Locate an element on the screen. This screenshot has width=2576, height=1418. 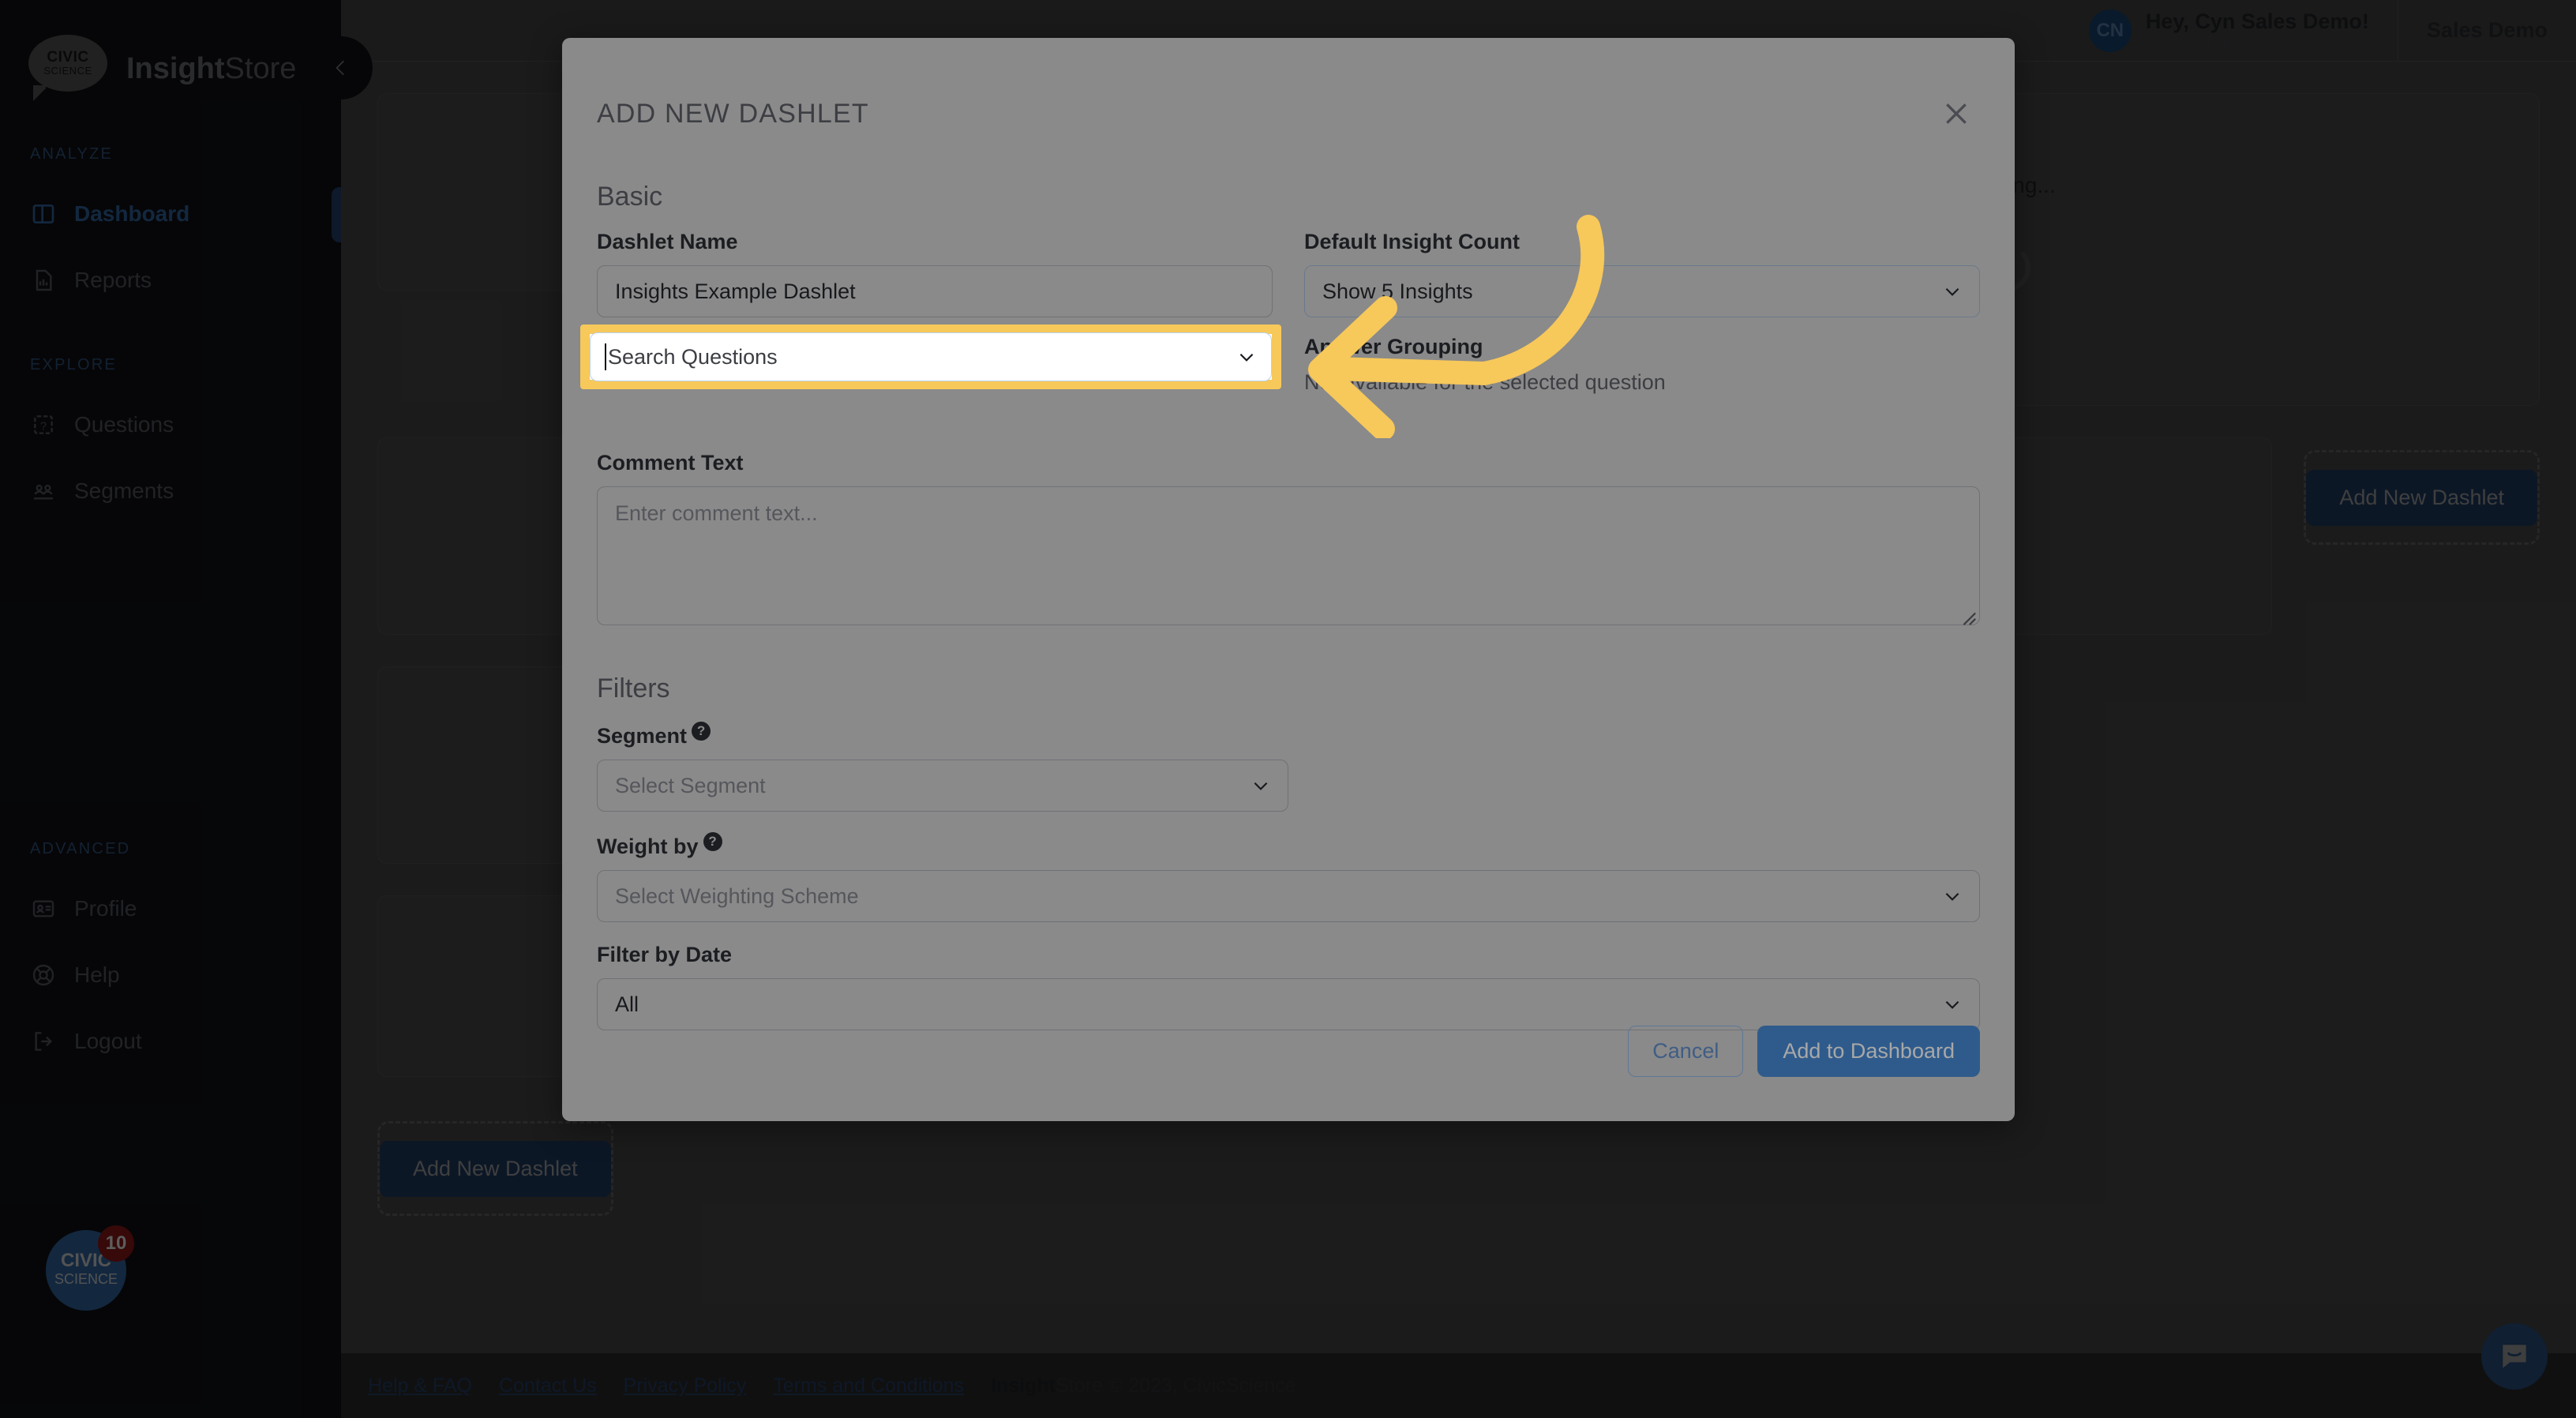
filter-by-date-select is located at coordinates (1288, 1004).